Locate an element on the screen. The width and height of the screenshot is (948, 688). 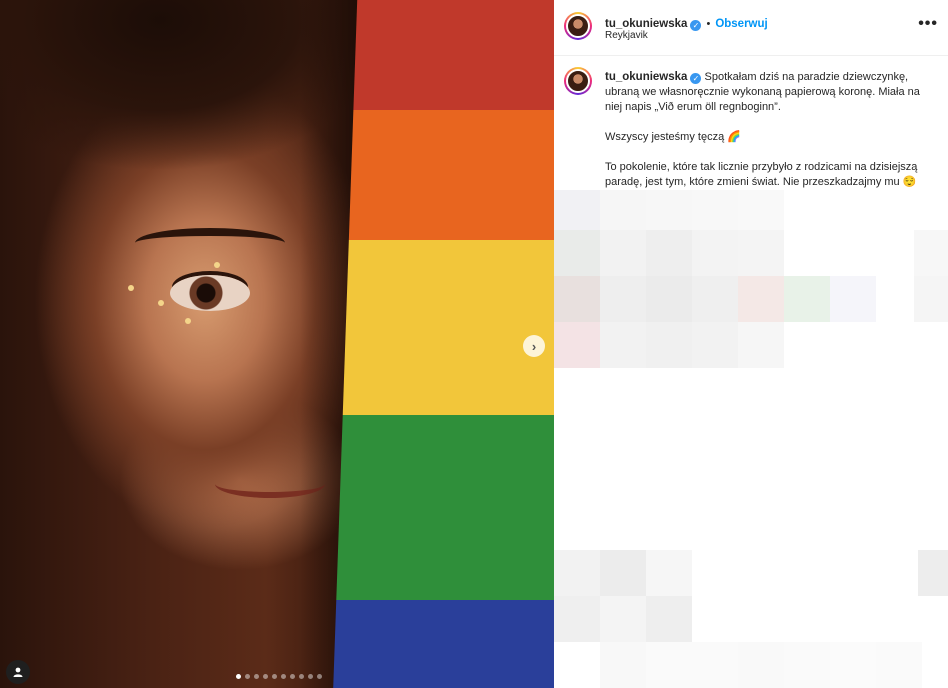
carousel-next-button: › is located at coordinates (534, 346).